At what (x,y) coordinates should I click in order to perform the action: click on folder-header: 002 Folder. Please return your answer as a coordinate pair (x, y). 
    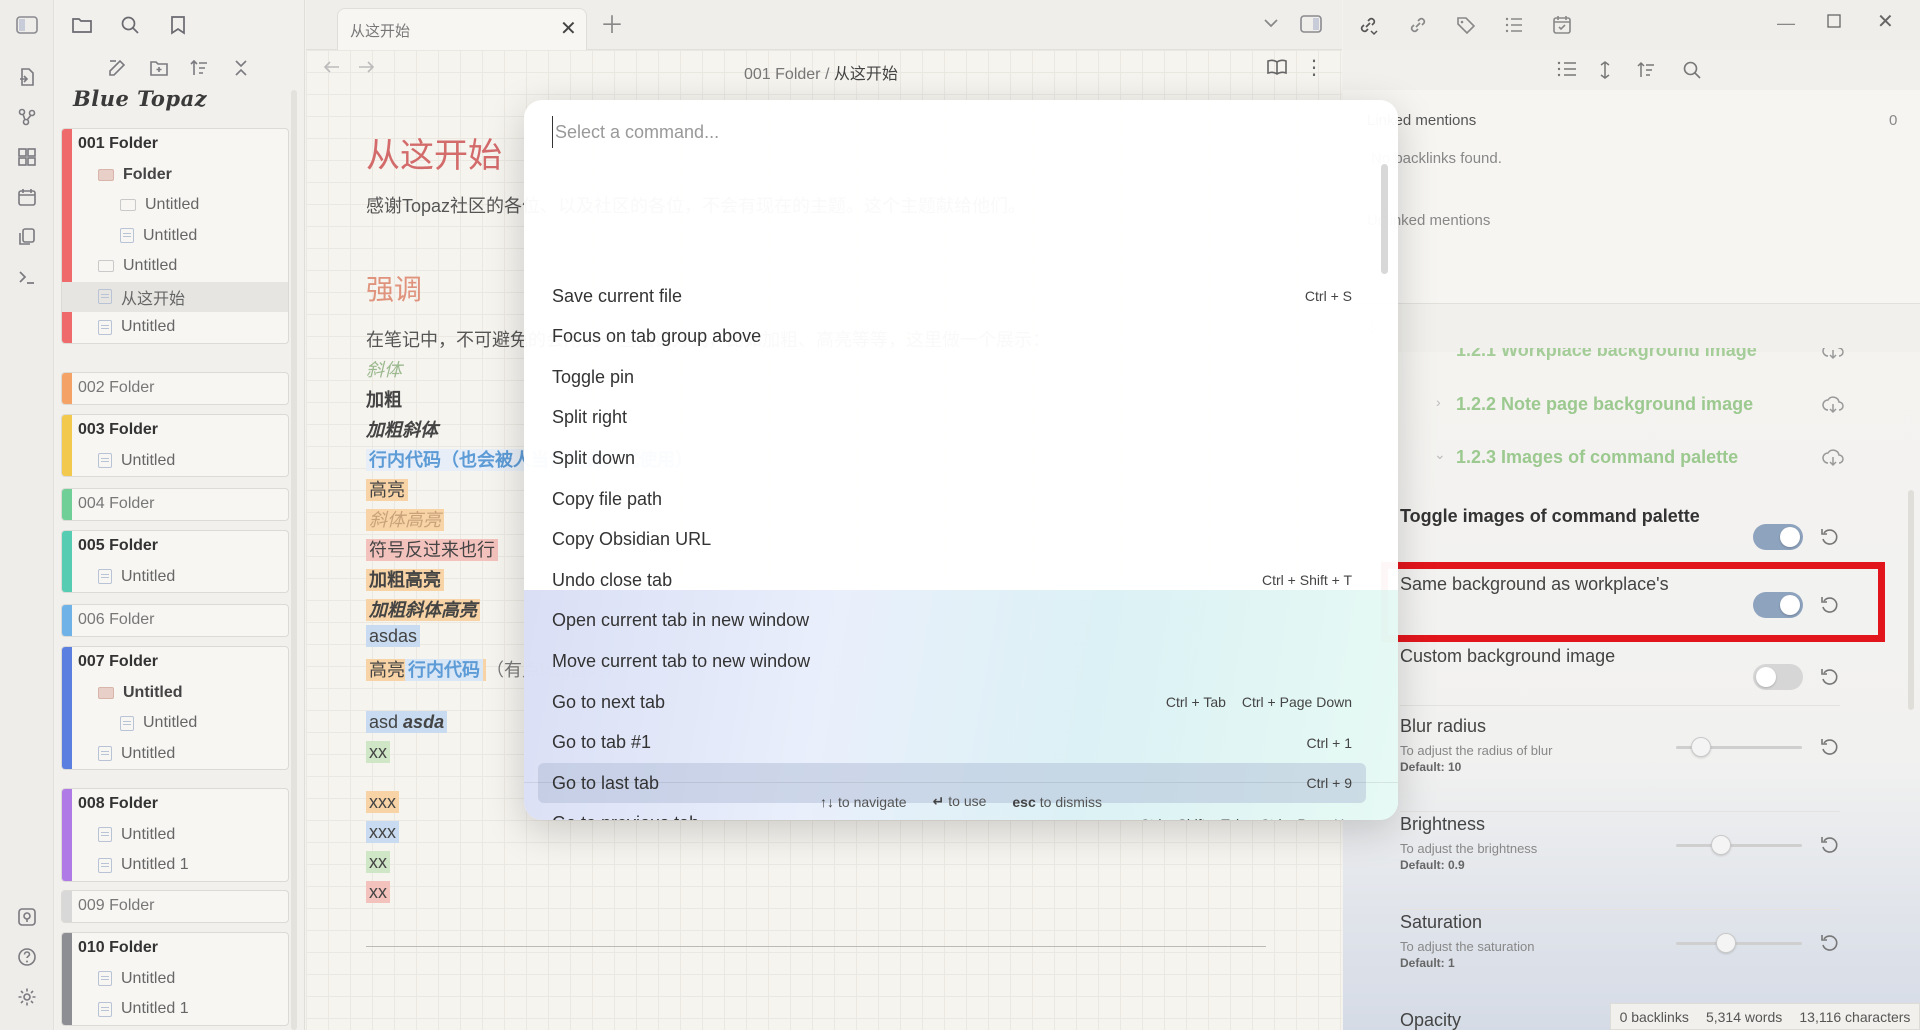
    Looking at the image, I should click on (175, 388).